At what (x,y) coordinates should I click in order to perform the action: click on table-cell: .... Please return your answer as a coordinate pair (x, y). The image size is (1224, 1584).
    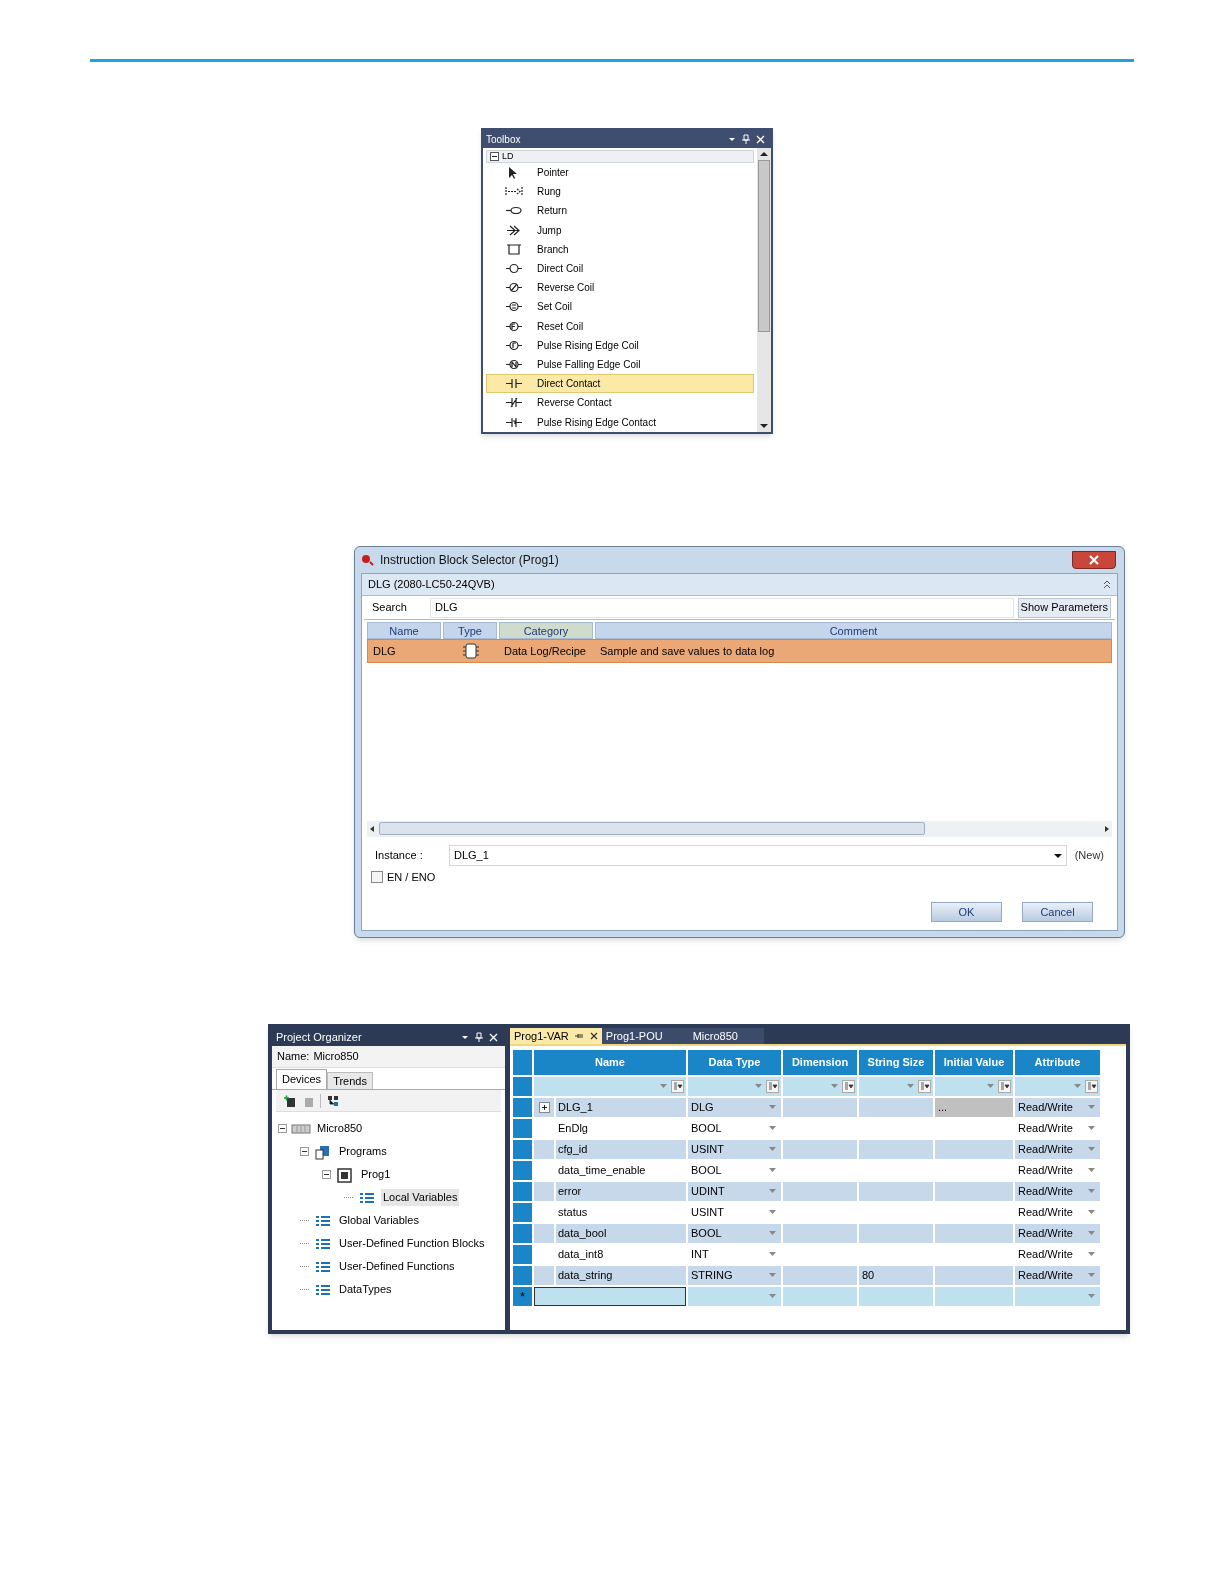
    Looking at the image, I should click on (974, 1107).